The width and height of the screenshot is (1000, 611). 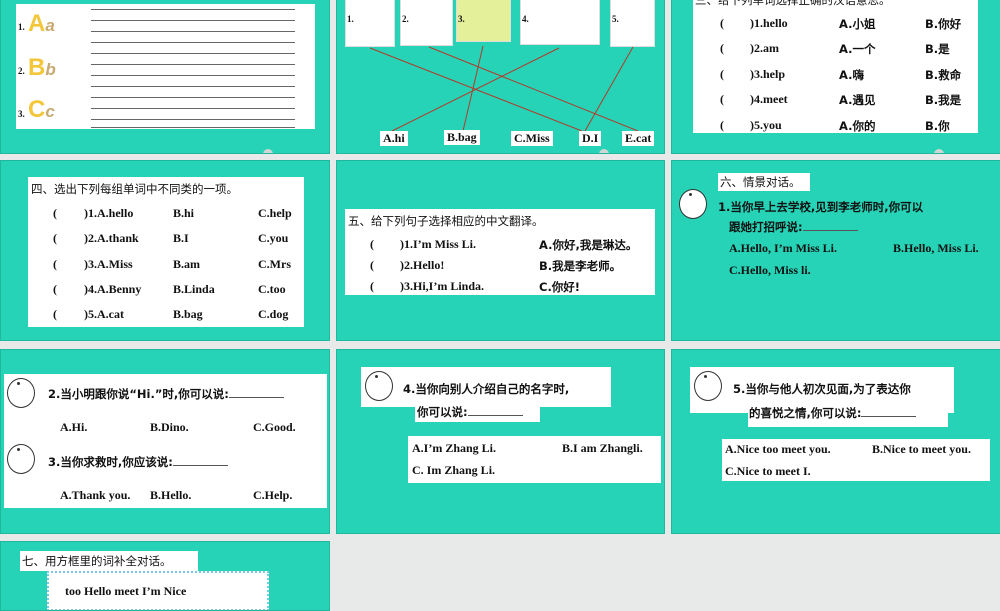 I want to click on option-b: B.I am Zhangli., so click(x=602, y=448).